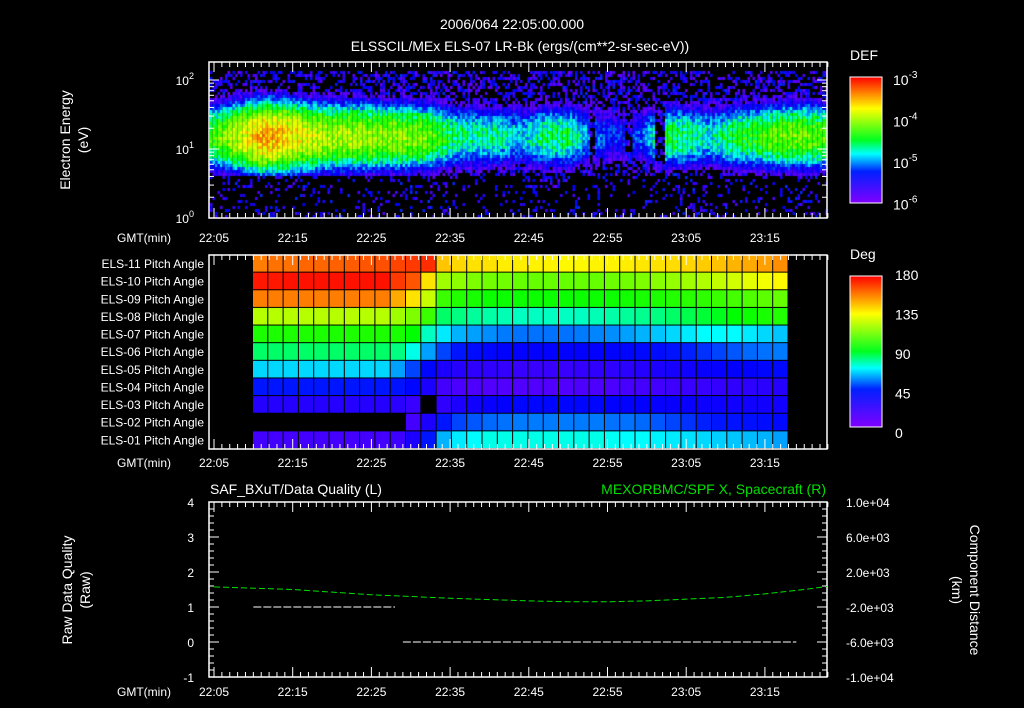 This screenshot has width=1024, height=708. What do you see at coordinates (905, 79) in the screenshot?
I see `colorbar-label: 10-3` at bounding box center [905, 79].